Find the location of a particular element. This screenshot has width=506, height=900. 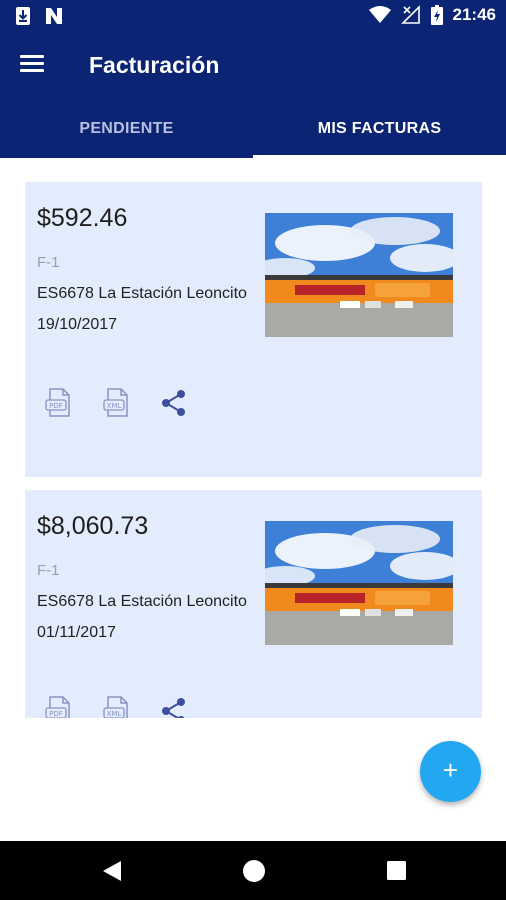

n-notification-icon is located at coordinates (54, 16).